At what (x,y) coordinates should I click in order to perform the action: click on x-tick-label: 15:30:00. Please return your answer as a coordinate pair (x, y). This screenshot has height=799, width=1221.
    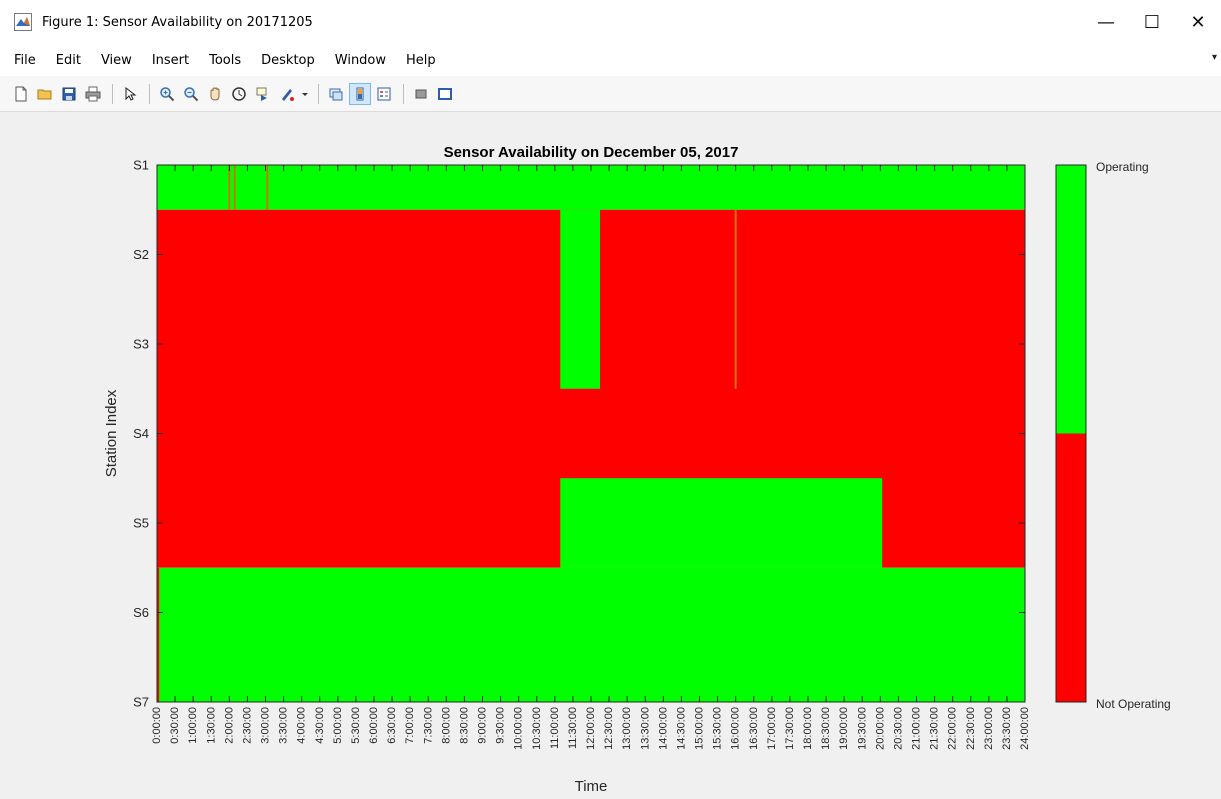
    Looking at the image, I should click on (718, 728).